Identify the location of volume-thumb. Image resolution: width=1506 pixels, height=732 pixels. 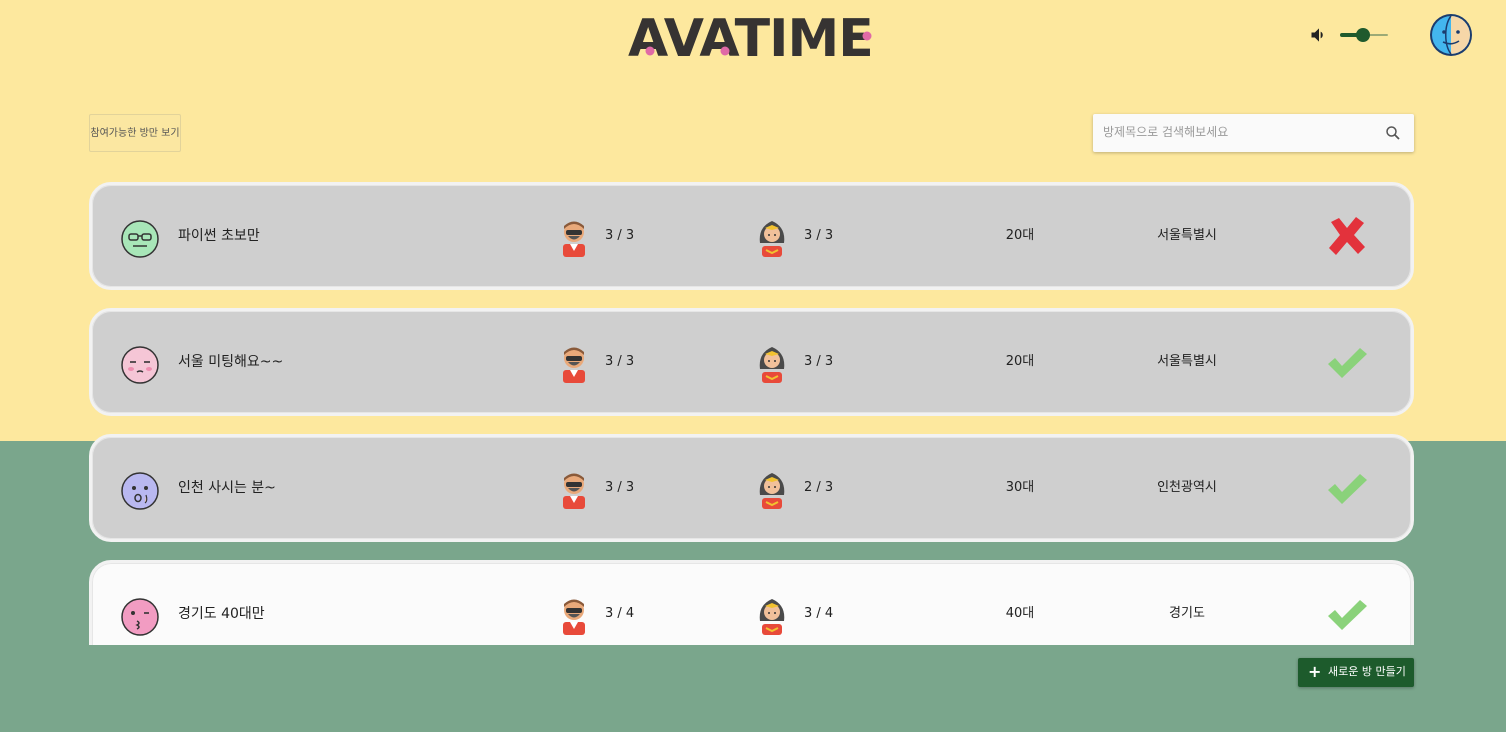
(1363, 35).